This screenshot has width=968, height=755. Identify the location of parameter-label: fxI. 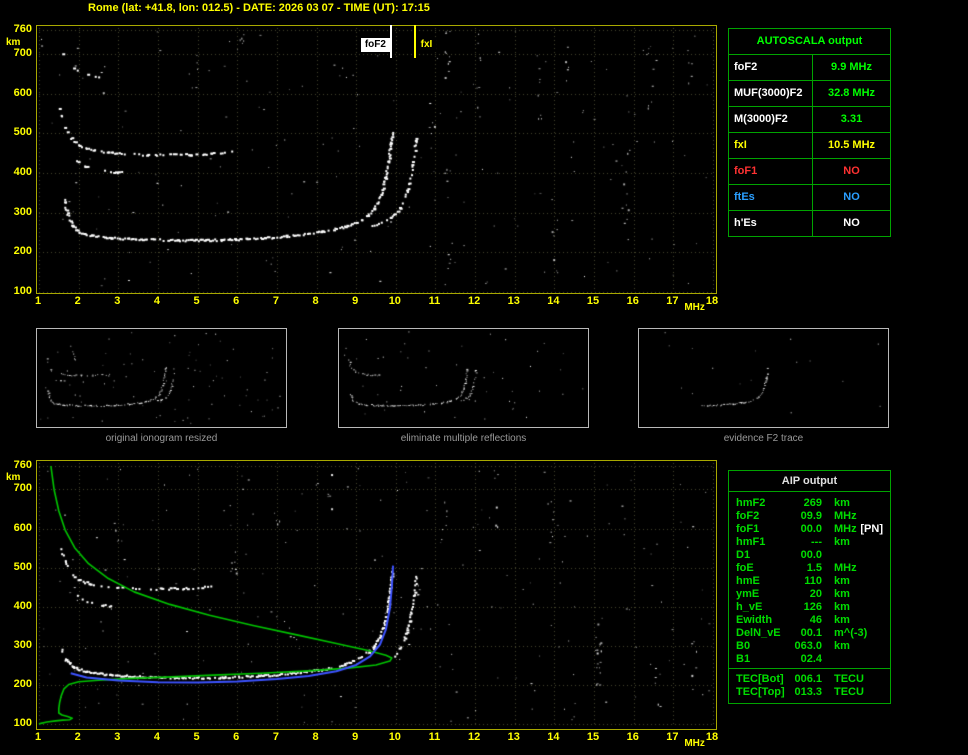
(771, 145).